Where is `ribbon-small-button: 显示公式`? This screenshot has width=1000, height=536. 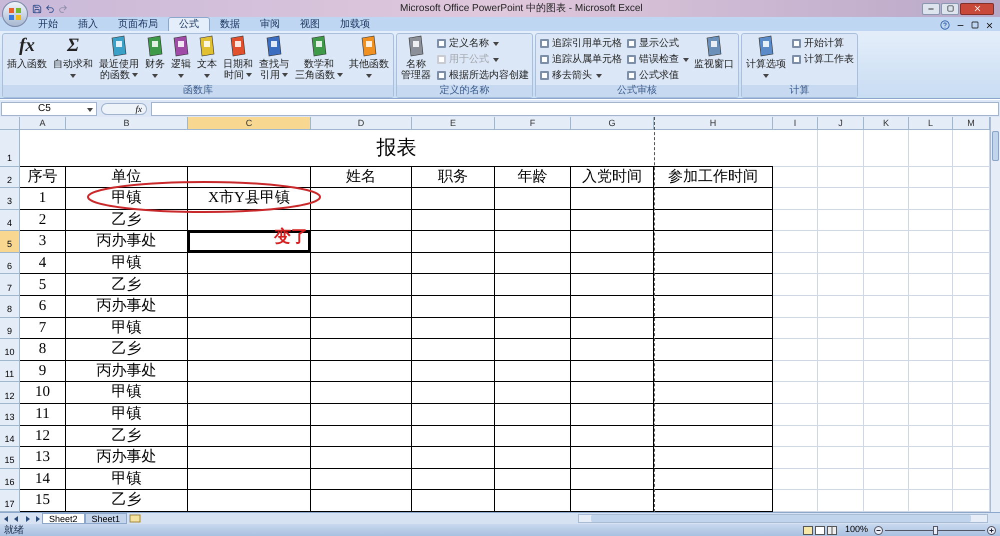 ribbon-small-button: 显示公式 is located at coordinates (657, 43).